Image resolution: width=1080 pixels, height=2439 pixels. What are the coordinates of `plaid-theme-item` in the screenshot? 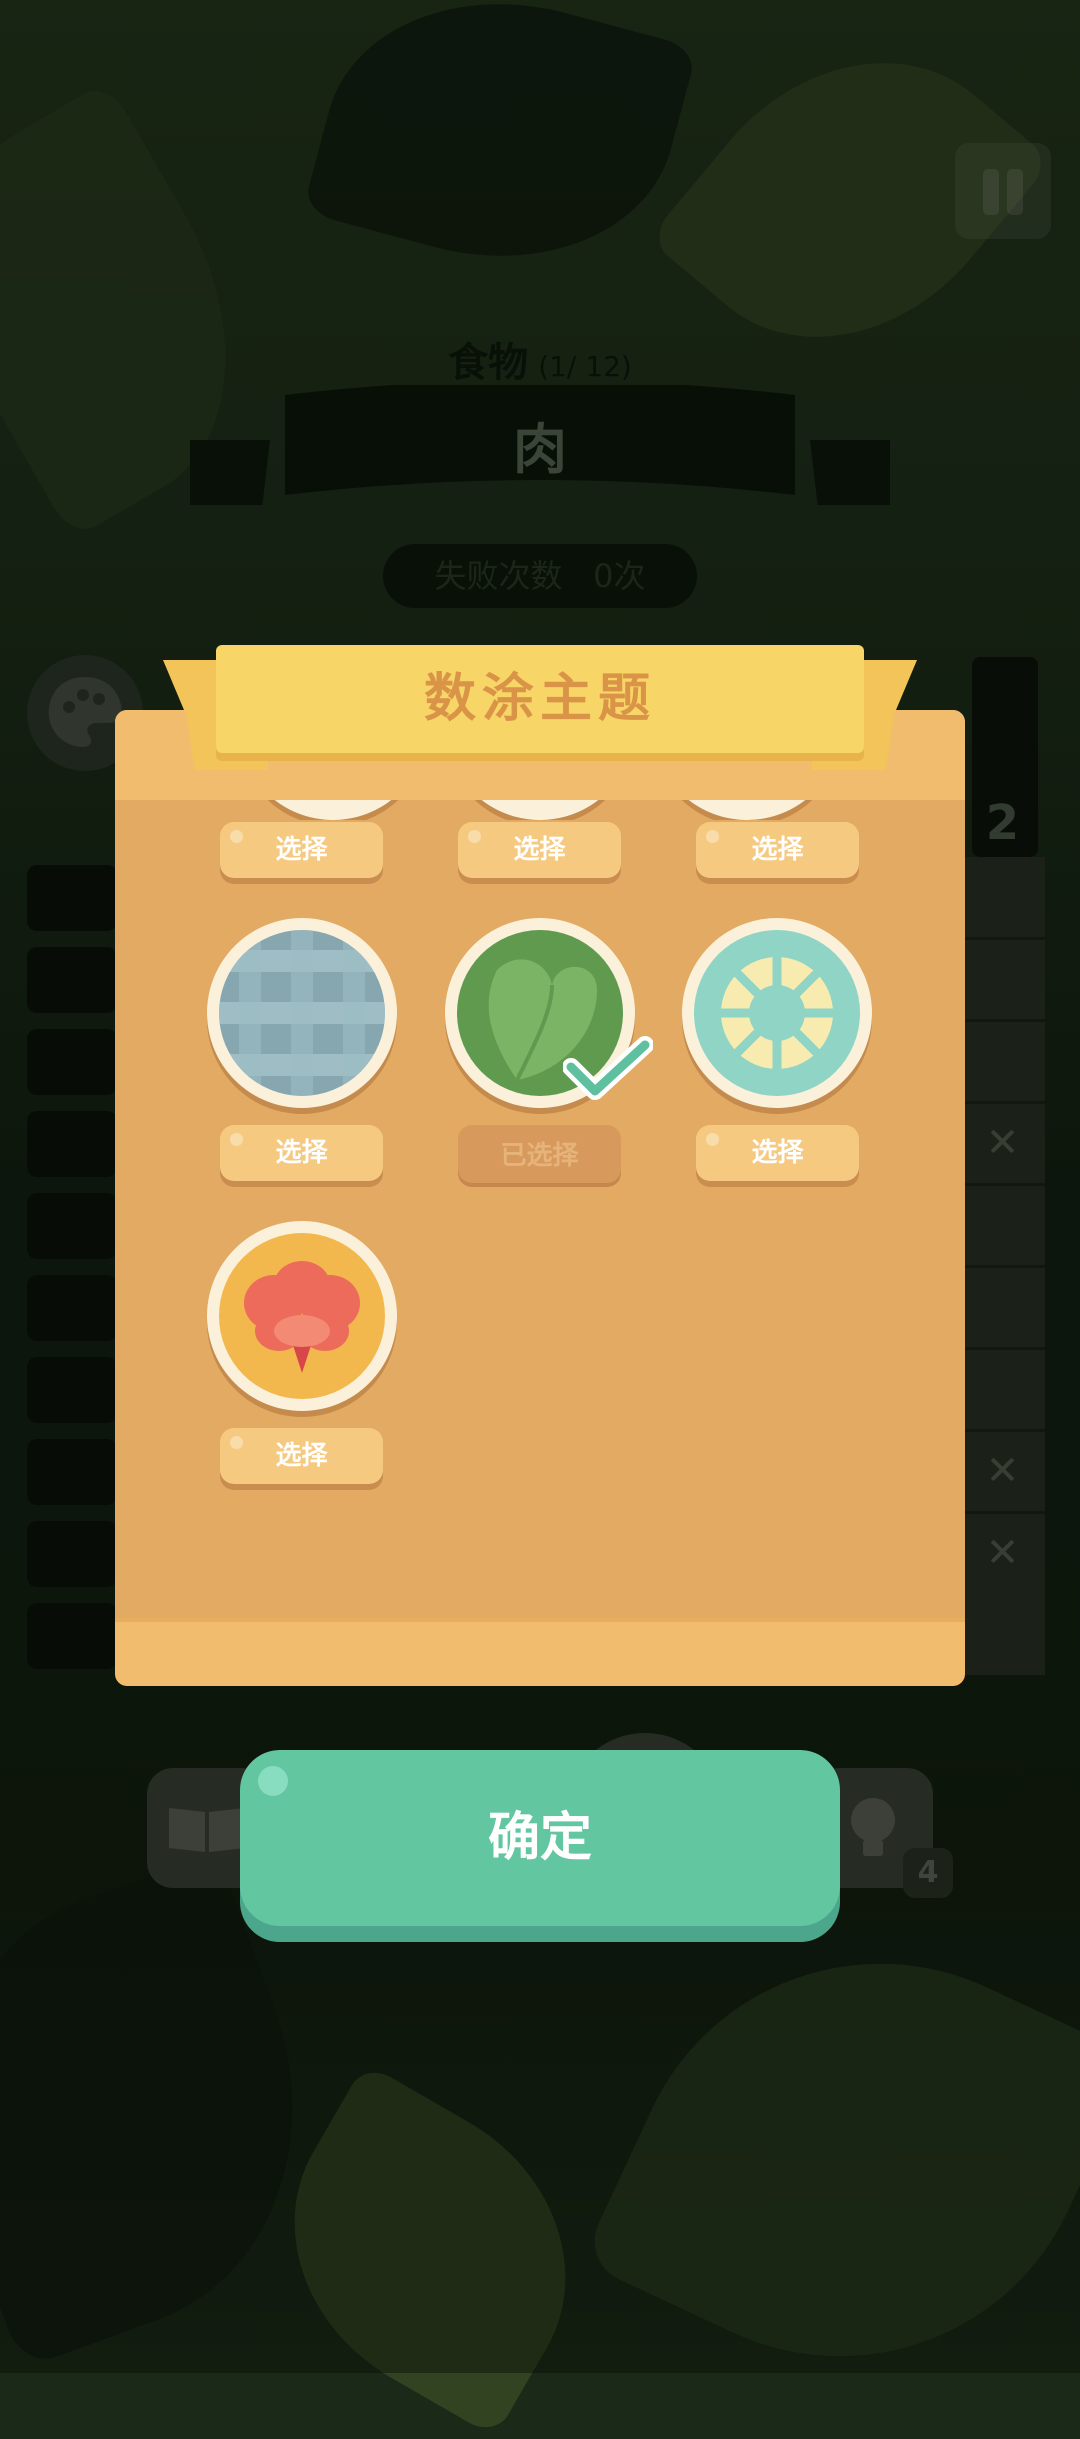 It's located at (302, 1013).